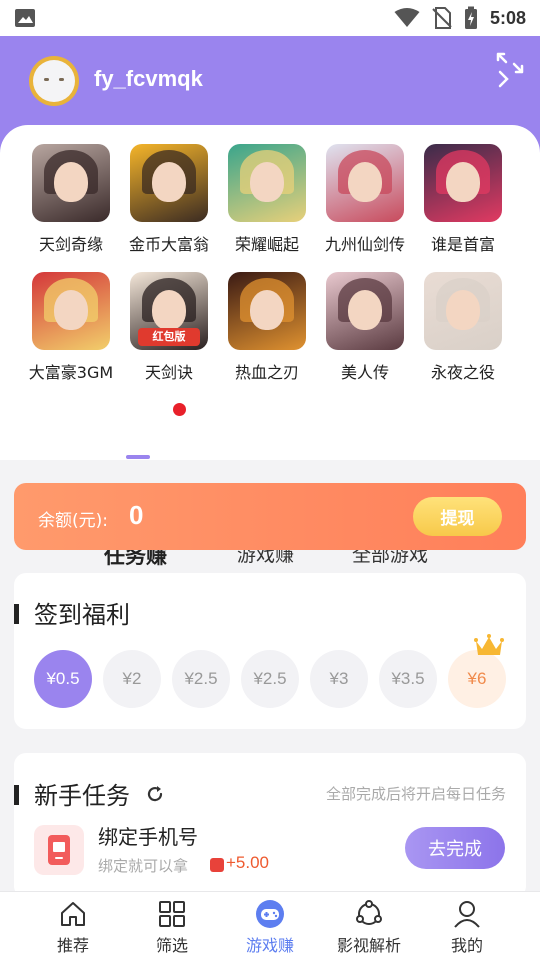  I want to click on game-name: 金币大富翁, so click(168, 244).